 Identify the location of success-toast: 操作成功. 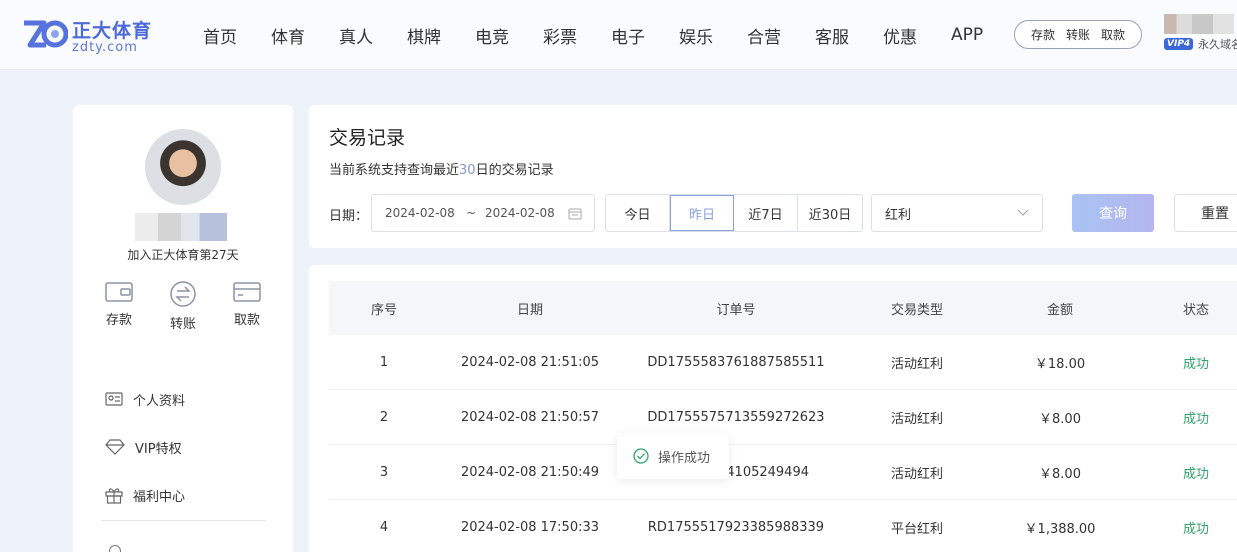
(673, 456).